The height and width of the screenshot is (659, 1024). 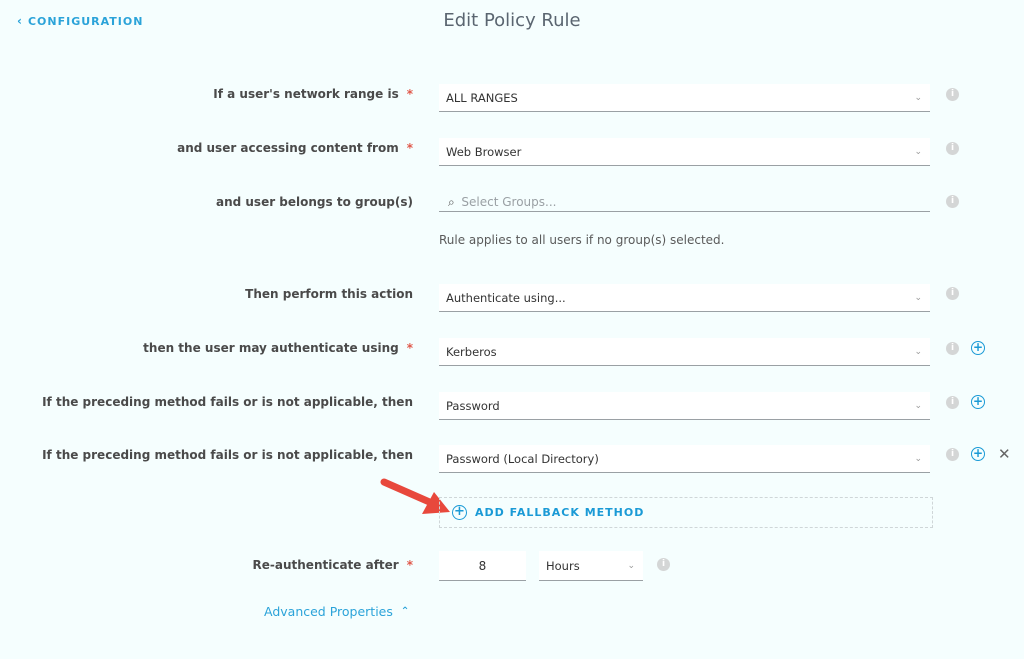 I want to click on search-icon: ⌕, so click(x=451, y=202).